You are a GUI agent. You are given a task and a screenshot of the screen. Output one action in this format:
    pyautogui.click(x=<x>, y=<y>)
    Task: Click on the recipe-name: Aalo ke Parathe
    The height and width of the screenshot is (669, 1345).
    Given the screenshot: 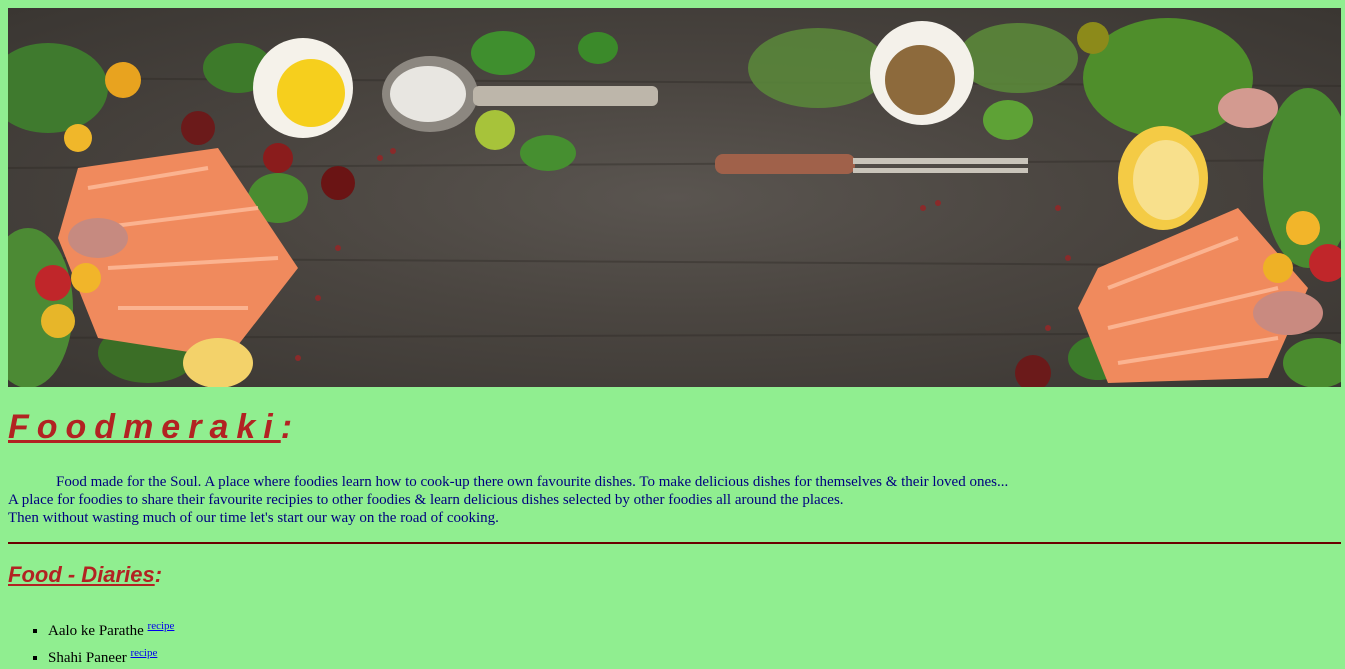 What is the action you would take?
    pyautogui.click(x=96, y=631)
    